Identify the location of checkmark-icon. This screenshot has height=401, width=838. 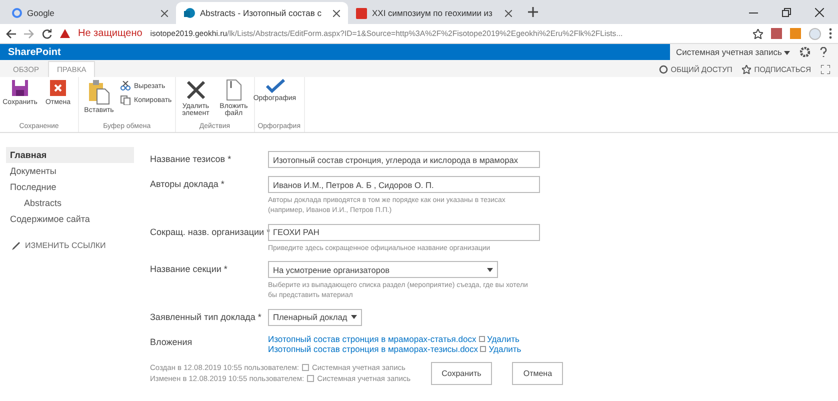
(275, 86).